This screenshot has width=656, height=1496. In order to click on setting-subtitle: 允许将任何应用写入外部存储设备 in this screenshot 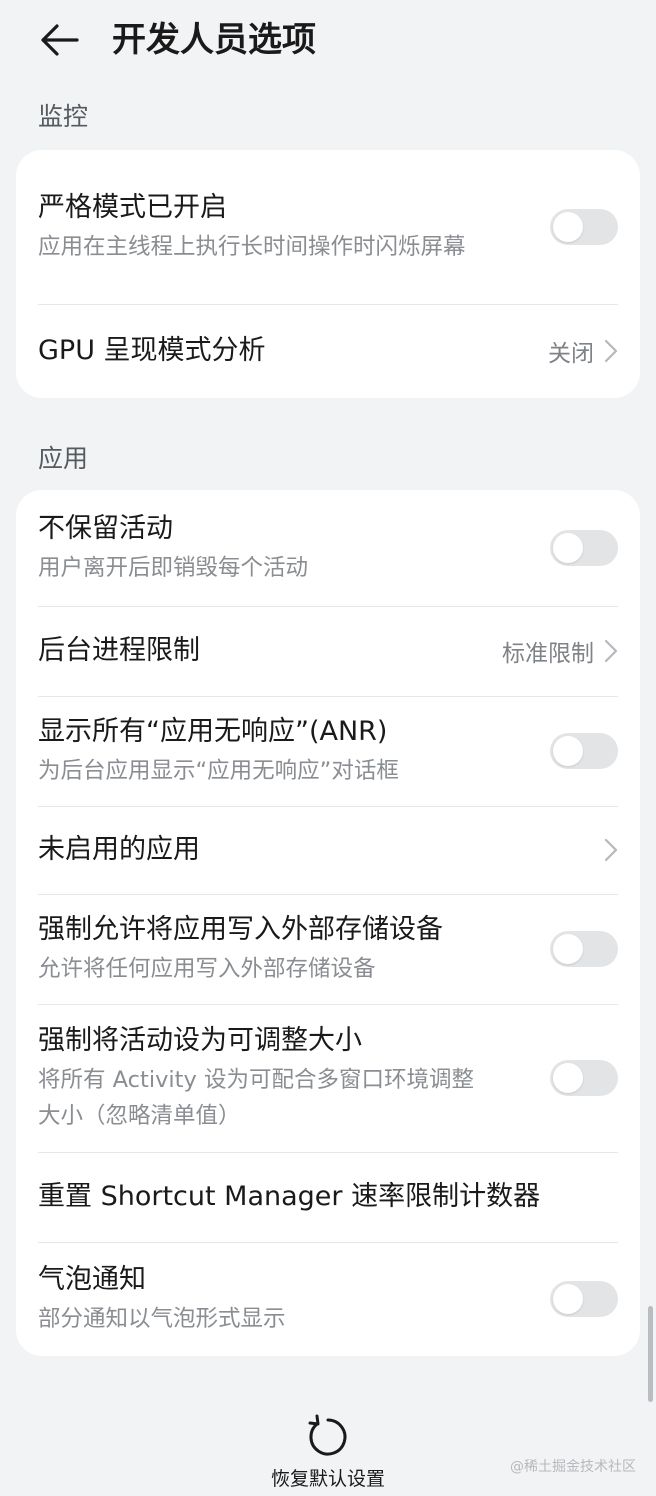, I will do `click(207, 969)`.